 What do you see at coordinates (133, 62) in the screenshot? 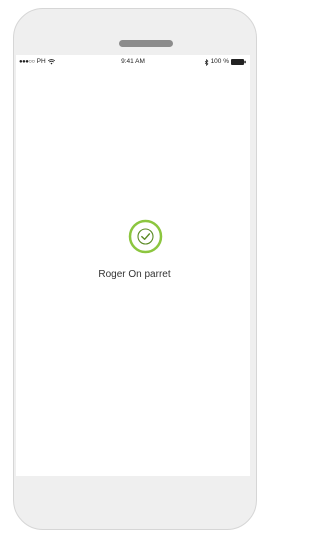
I see `status-bar: ●●●○○ PH 9:41 AM 100 %` at bounding box center [133, 62].